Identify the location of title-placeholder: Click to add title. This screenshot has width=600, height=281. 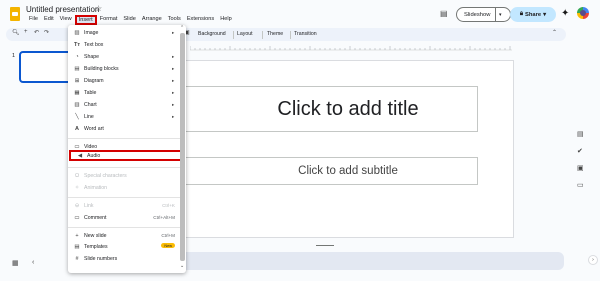
(328, 109).